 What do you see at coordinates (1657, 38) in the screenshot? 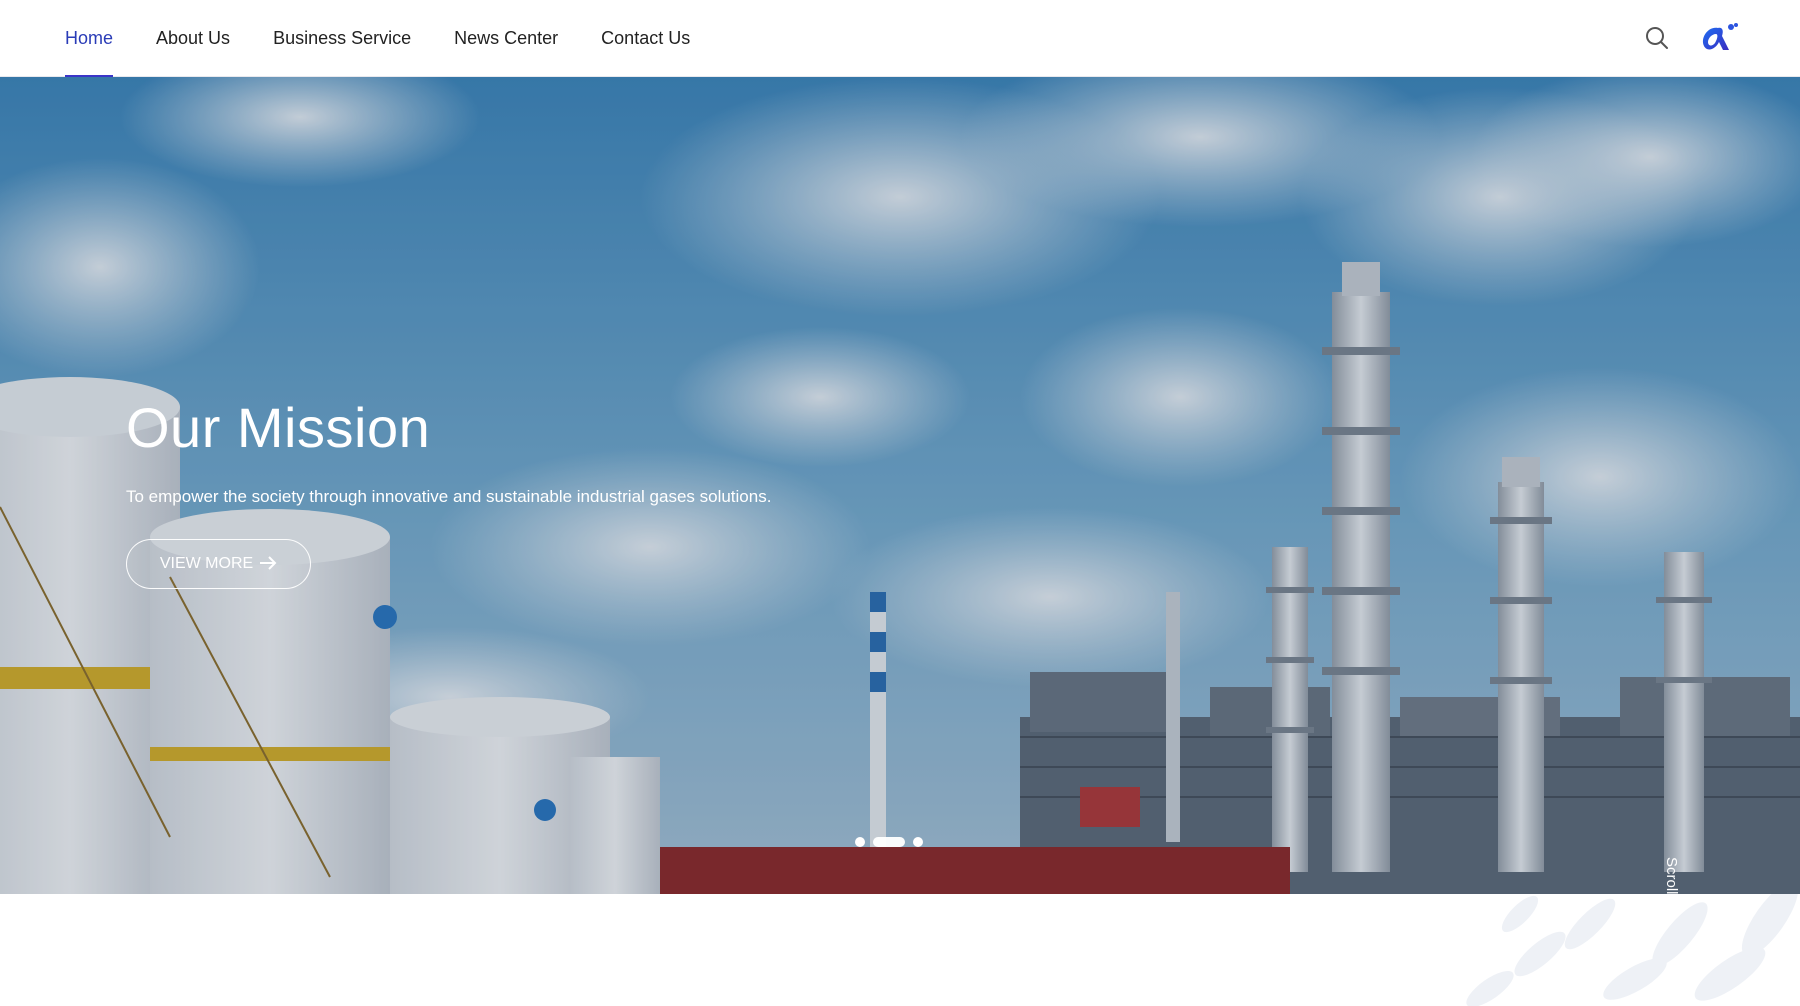
I see `search-icon` at bounding box center [1657, 38].